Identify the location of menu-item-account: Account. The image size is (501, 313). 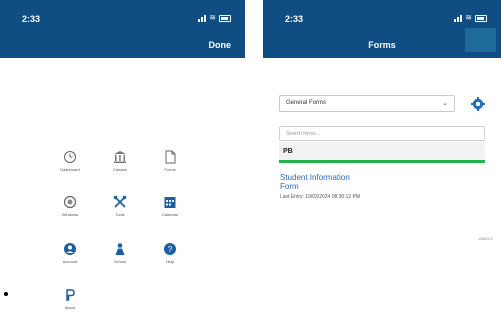
(70, 253).